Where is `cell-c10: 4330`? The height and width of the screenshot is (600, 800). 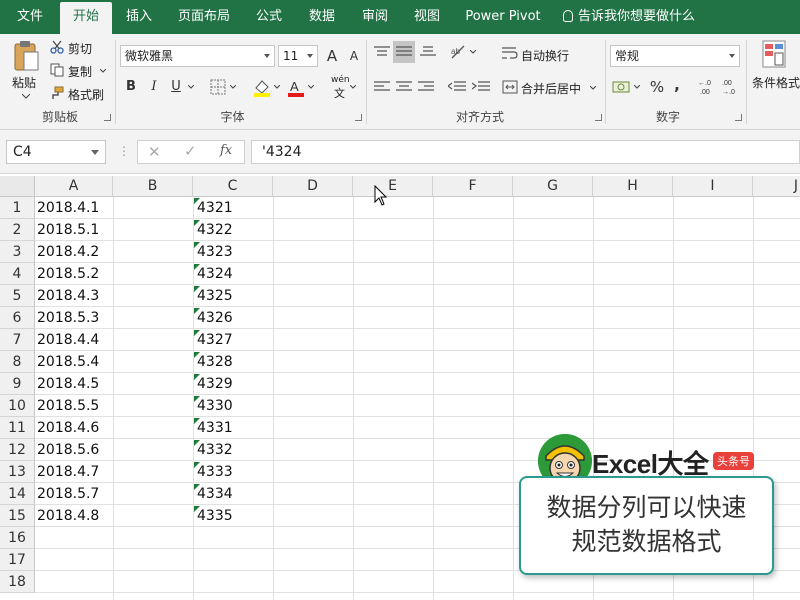 cell-c10: 4330 is located at coordinates (214, 406).